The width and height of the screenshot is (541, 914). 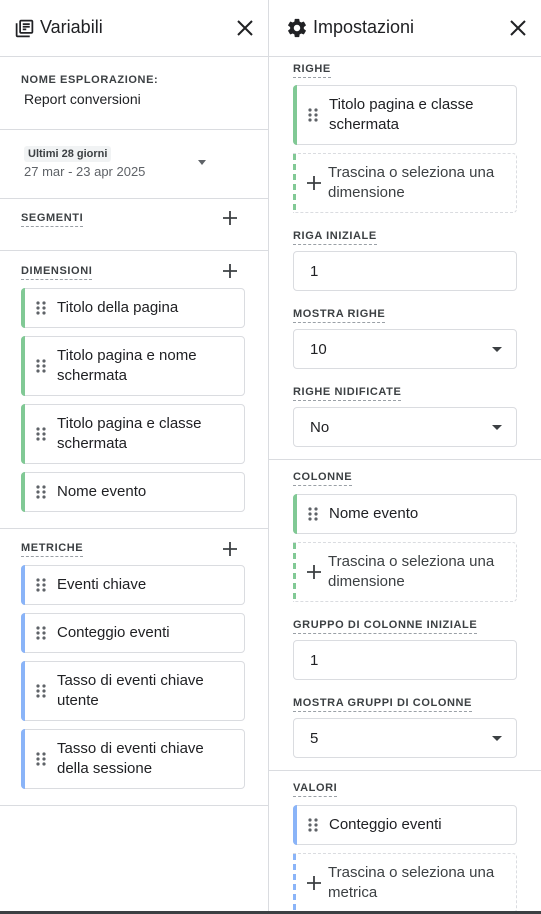 I want to click on dimension-chip-label: Nome evento, so click(x=102, y=491).